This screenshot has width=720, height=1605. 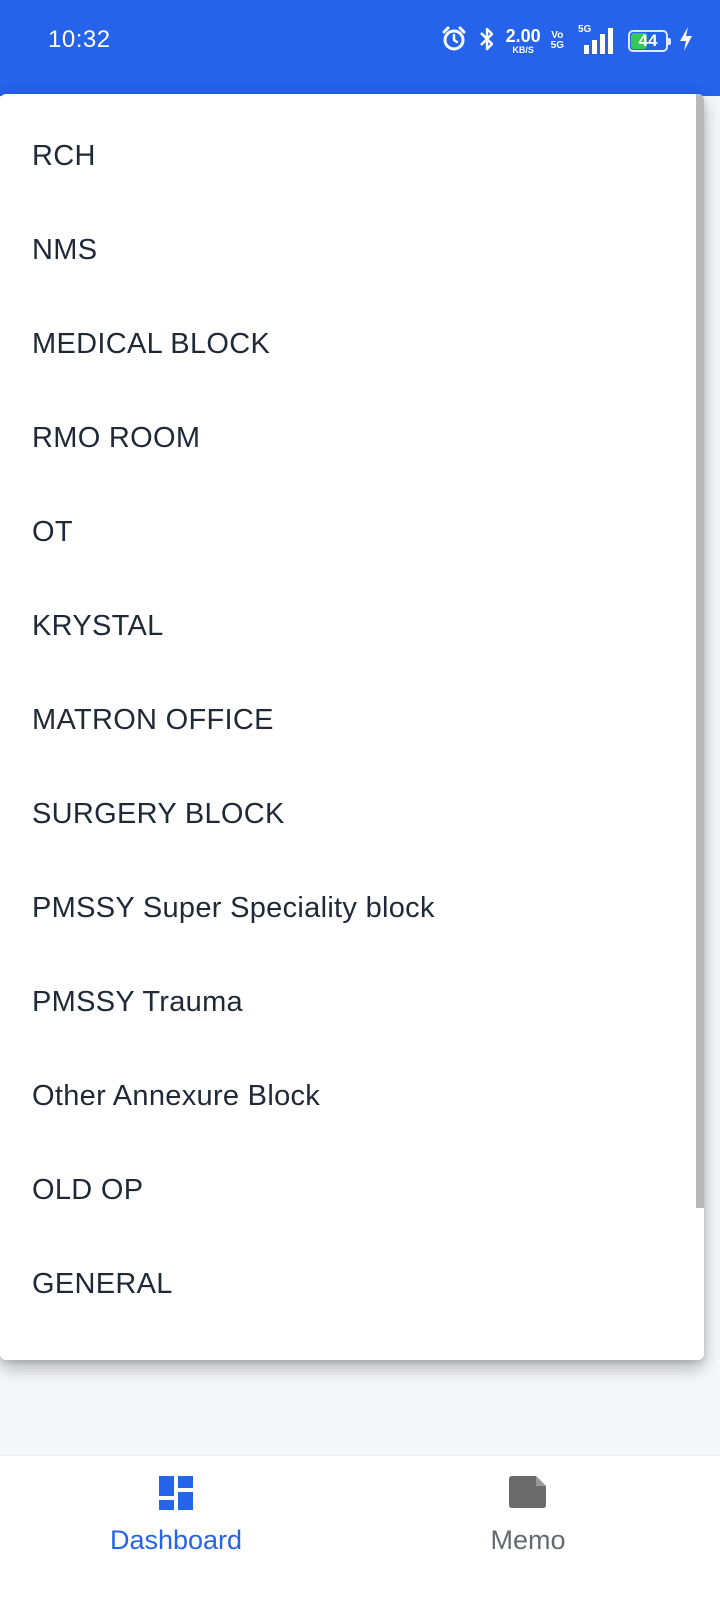 I want to click on dropdown-item: MATRON OFFICE, so click(x=348, y=720).